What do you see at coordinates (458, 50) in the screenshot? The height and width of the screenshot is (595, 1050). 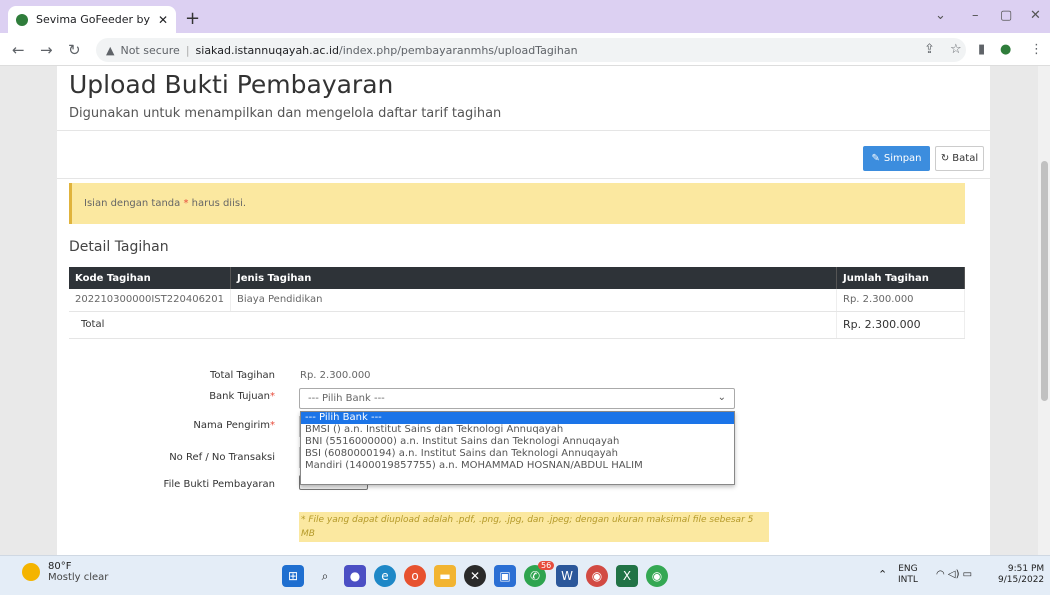 I see `url-path: /index.php/pembayaranmhs/uploadTagihan` at bounding box center [458, 50].